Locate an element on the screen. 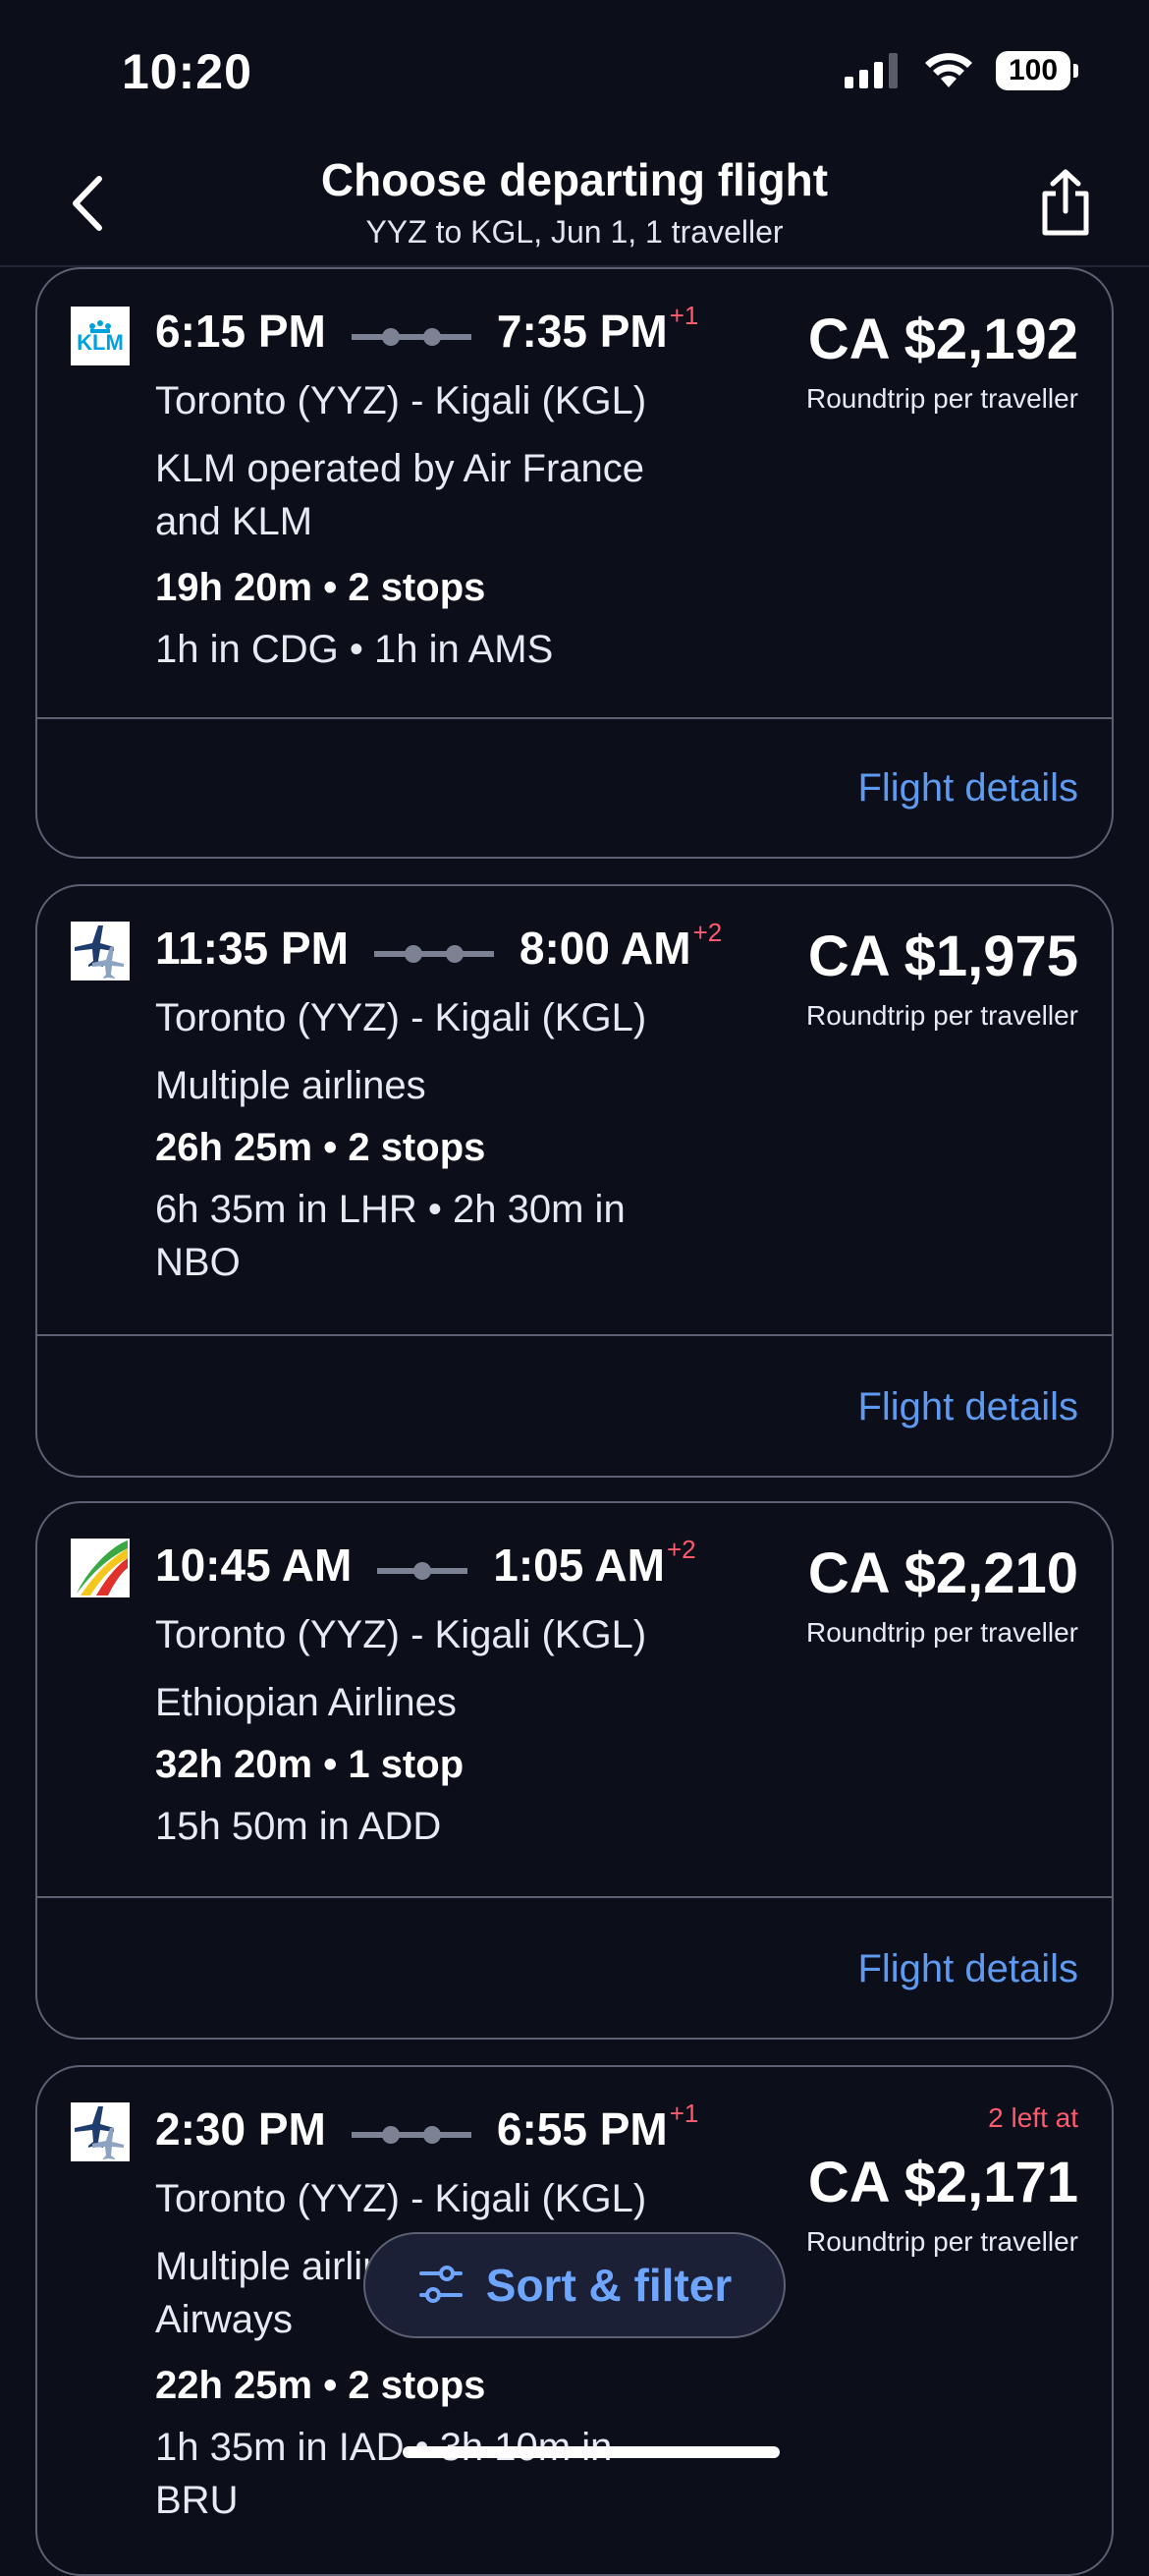  ethiopian-airlines-logo is located at coordinates (100, 1568).